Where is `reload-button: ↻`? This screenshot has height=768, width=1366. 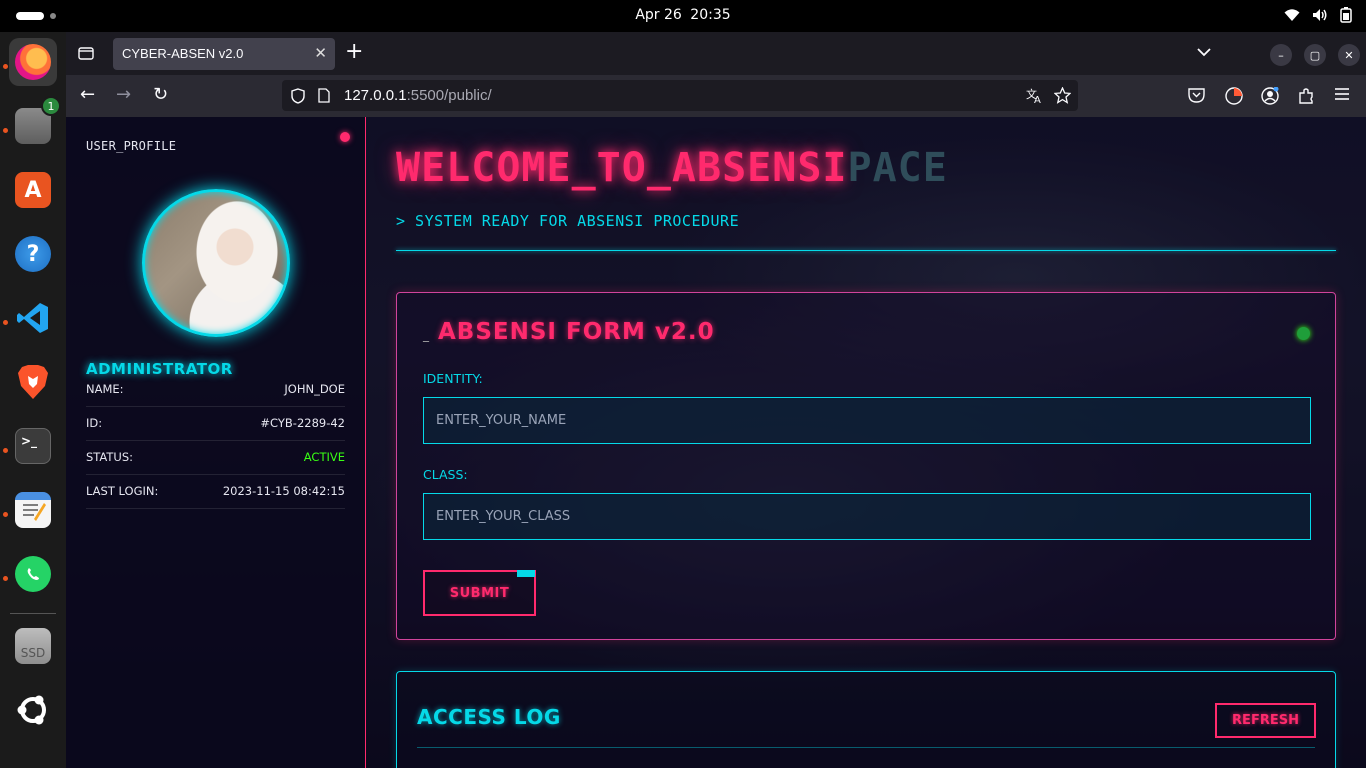 reload-button: ↻ is located at coordinates (160, 95).